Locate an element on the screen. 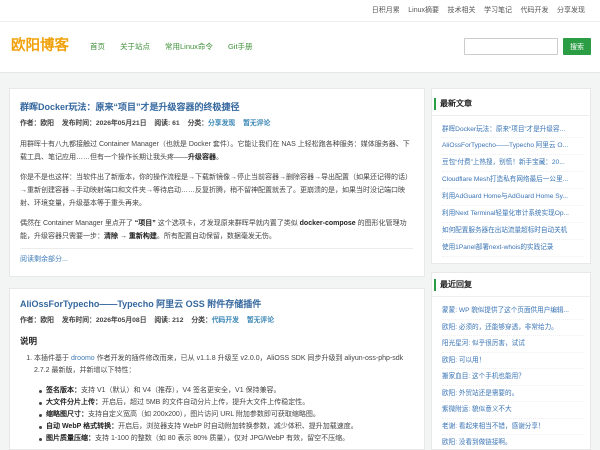 This screenshot has width=600, height=450. search-form: 搜索 is located at coordinates (527, 46).